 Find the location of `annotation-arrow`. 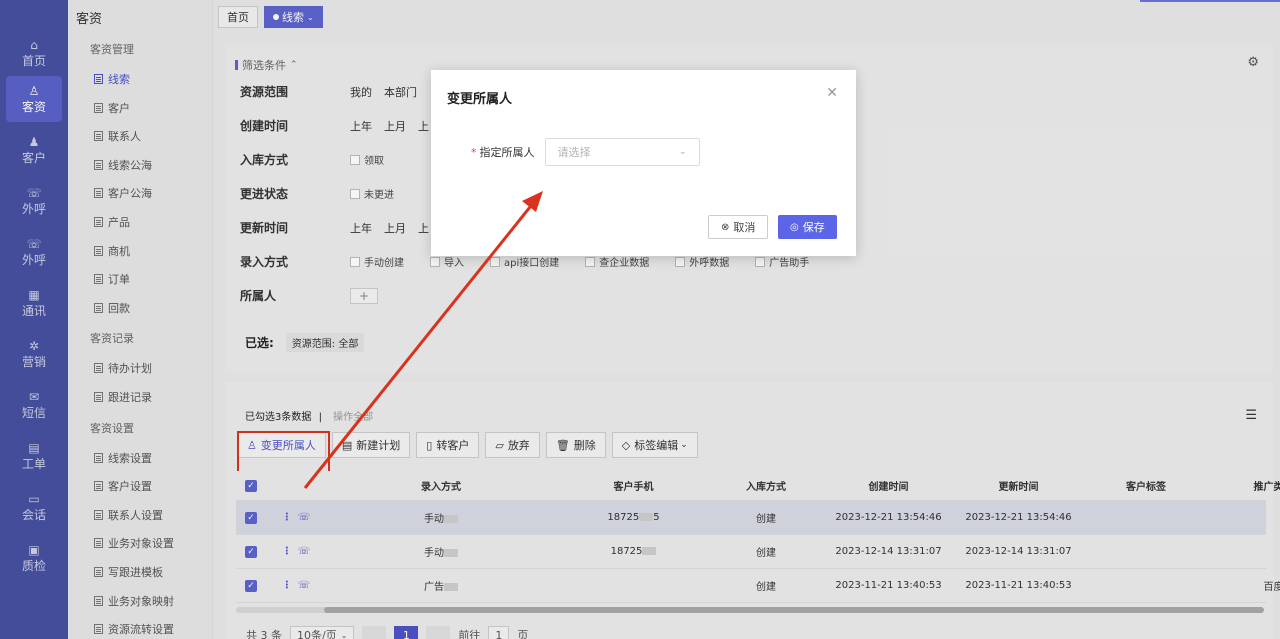

annotation-arrow is located at coordinates (423, 340).